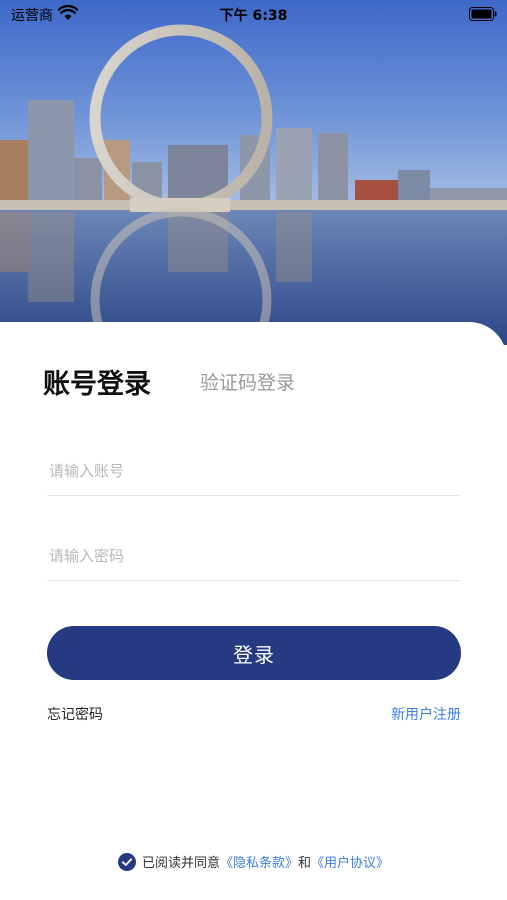 The height and width of the screenshot is (900, 507). What do you see at coordinates (483, 14) in the screenshot?
I see `battery-icon` at bounding box center [483, 14].